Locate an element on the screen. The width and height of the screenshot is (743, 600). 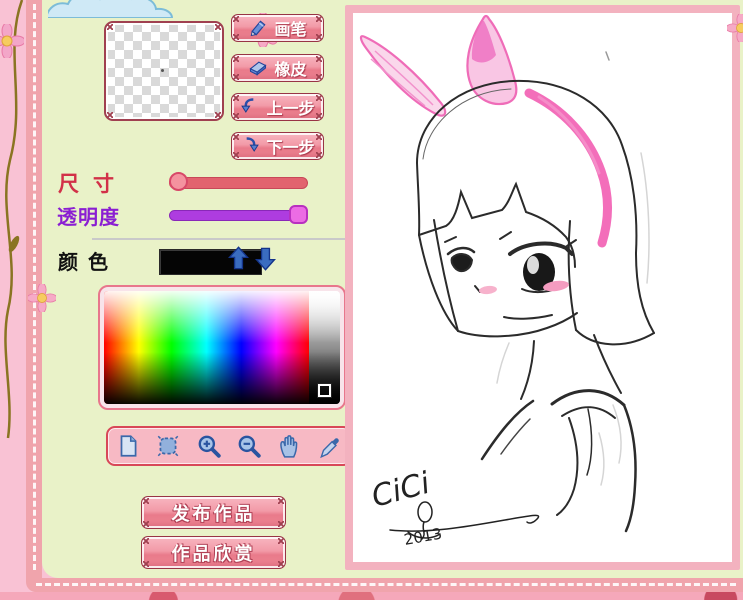
color-picker is located at coordinates (222, 347).